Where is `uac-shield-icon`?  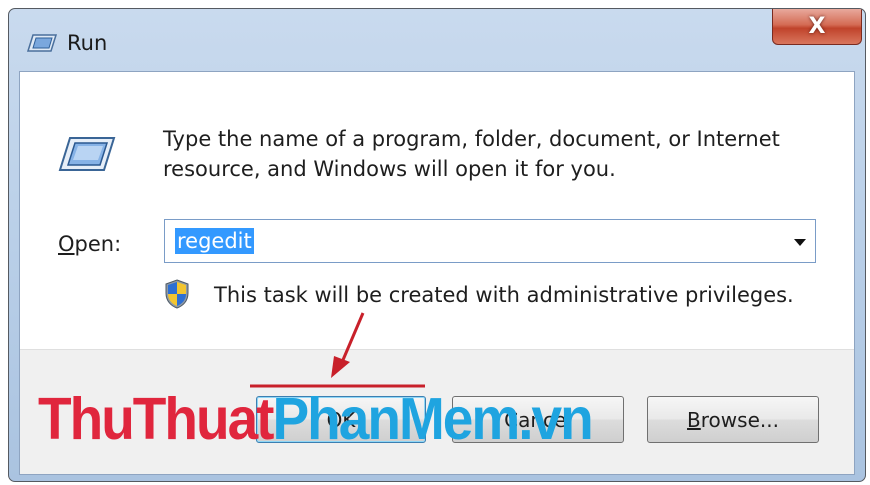
uac-shield-icon is located at coordinates (177, 294).